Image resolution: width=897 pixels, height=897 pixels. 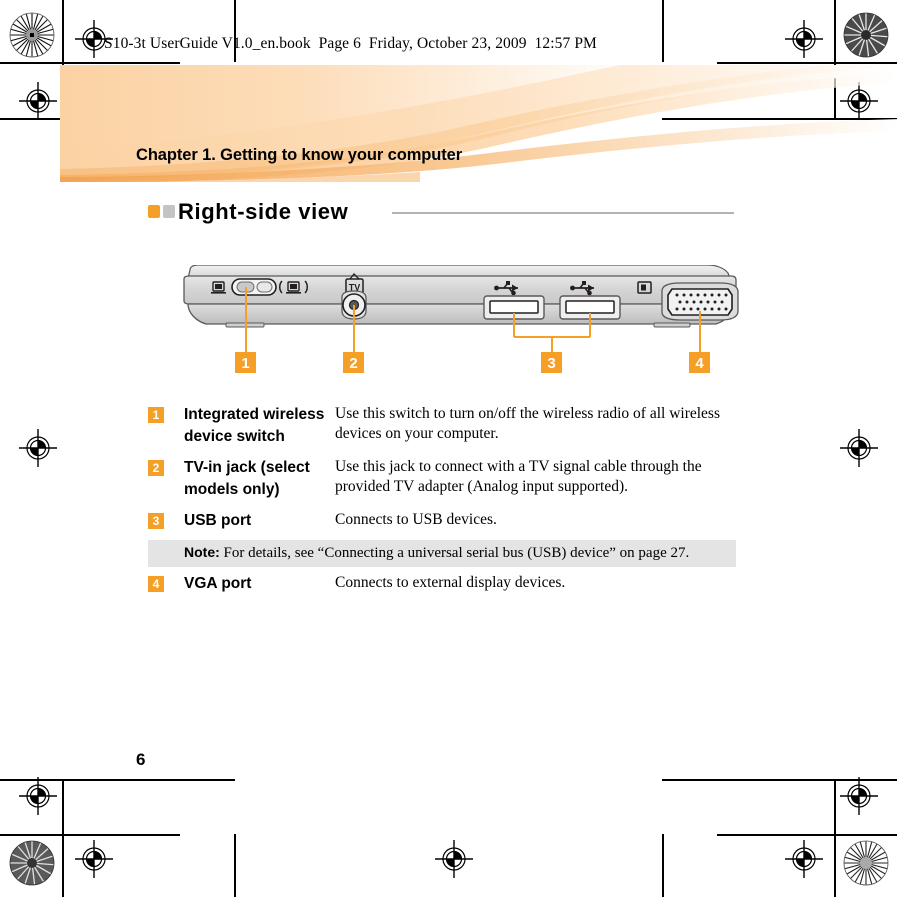 I want to click on row-term-2: TV-in jack (select models only), so click(x=247, y=478).